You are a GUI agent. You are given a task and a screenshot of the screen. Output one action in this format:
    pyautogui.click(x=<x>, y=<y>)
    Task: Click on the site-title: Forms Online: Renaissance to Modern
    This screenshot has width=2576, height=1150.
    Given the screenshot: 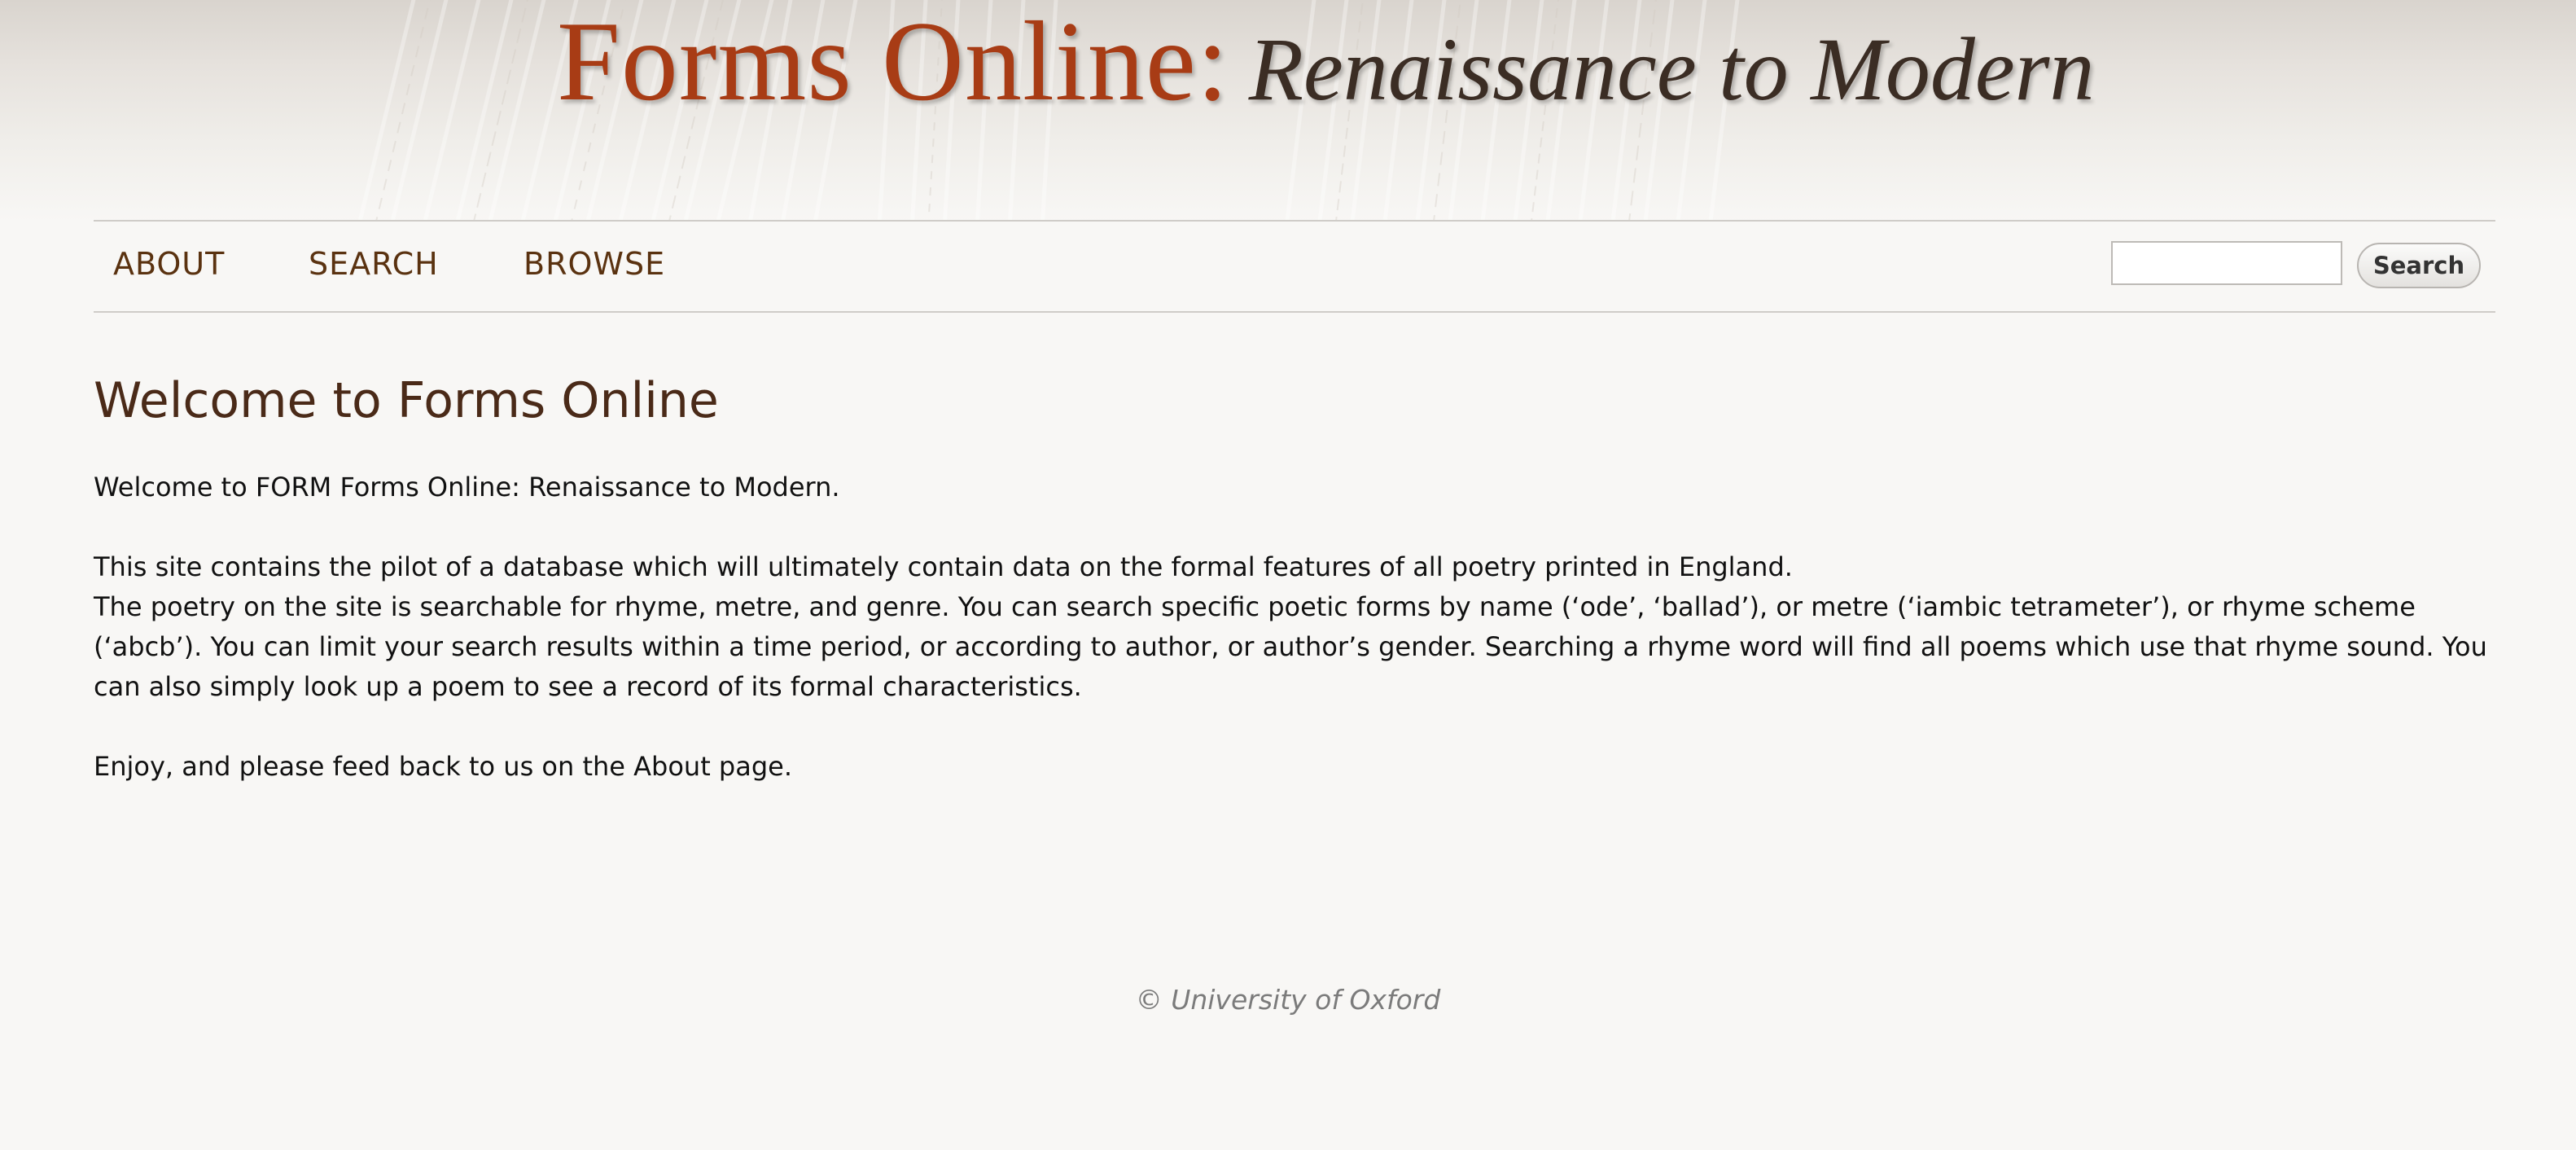 What is the action you would take?
    pyautogui.click(x=1325, y=62)
    